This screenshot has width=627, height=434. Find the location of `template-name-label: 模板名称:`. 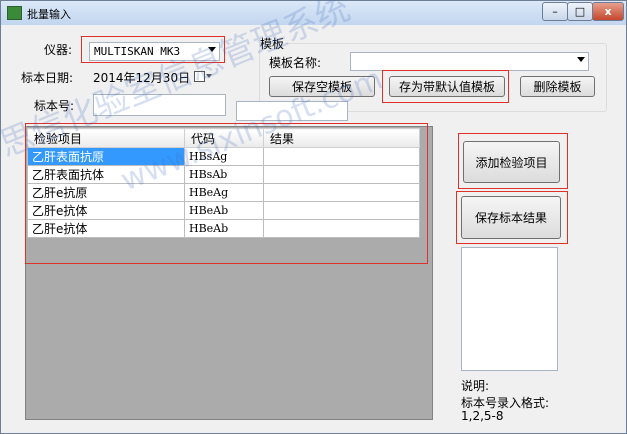

template-name-label: 模板名称: is located at coordinates (295, 63).